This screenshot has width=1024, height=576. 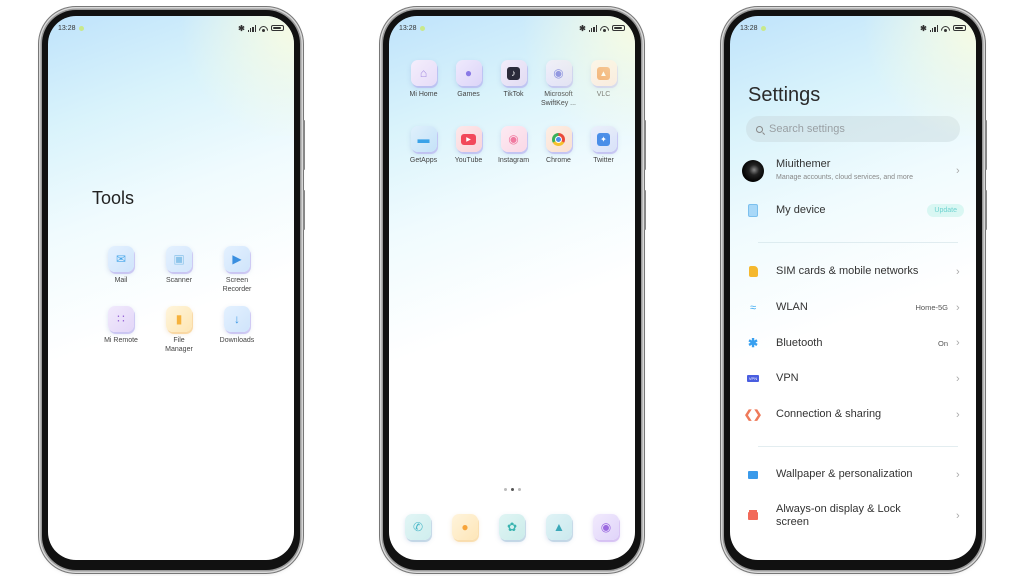 I want to click on settings-item-label: SIM cards & mobile networks, so click(x=847, y=271).